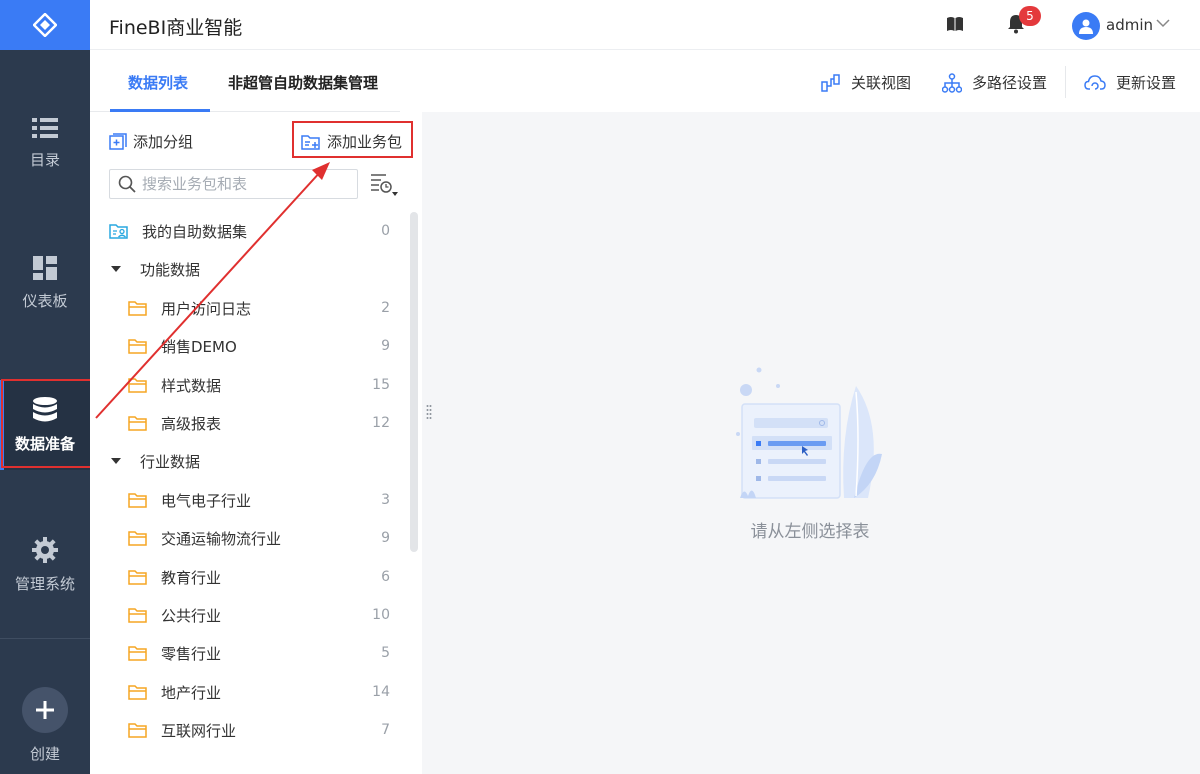 This screenshot has width=1200, height=774. I want to click on empty-state-text: 请从左侧选择表, so click(810, 532).